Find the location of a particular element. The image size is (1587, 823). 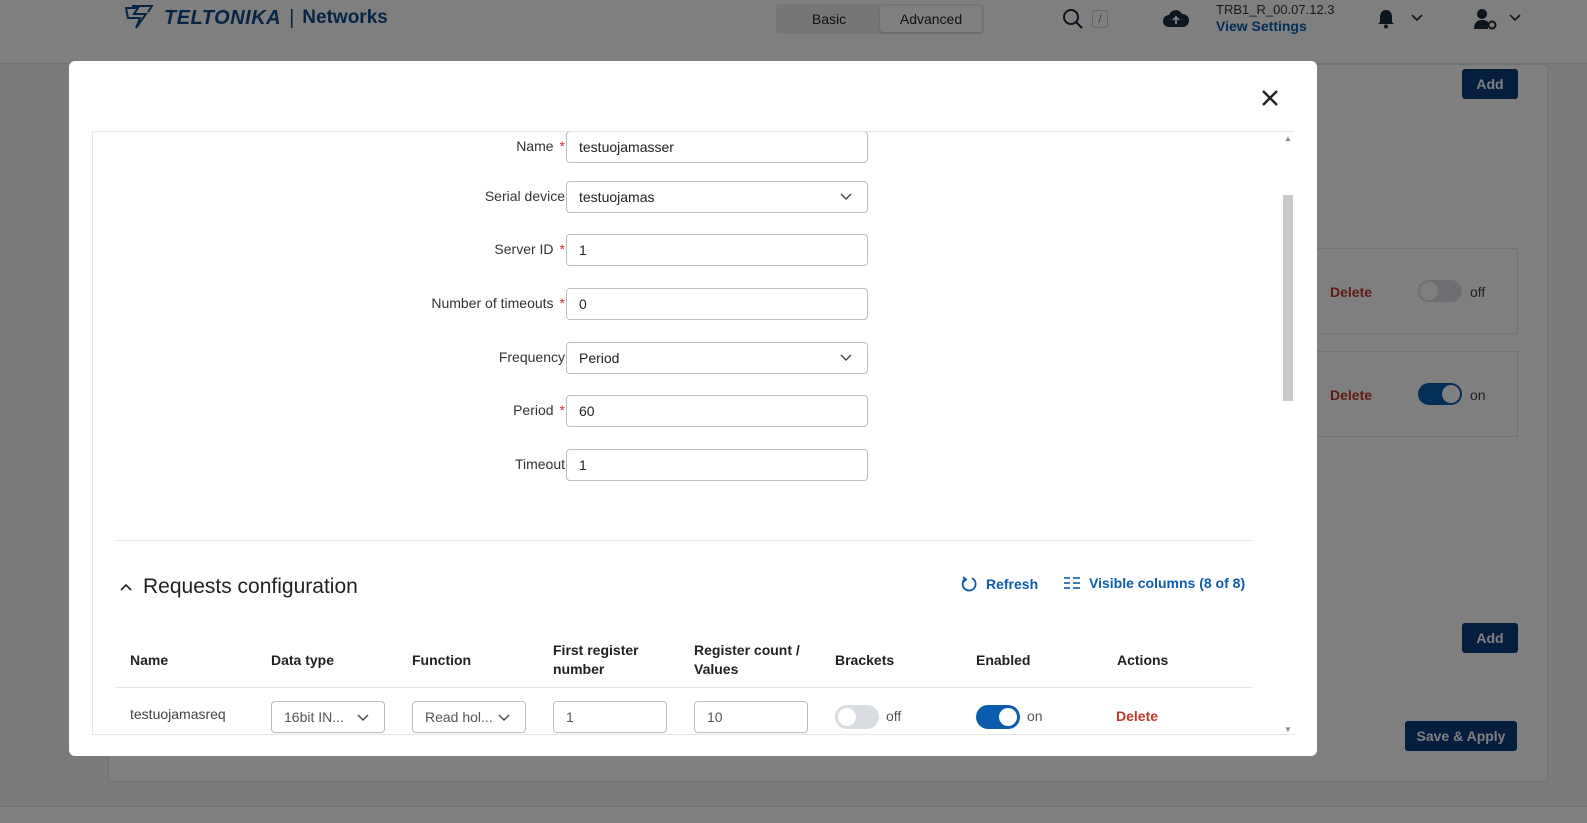

section-divider is located at coordinates (684, 540).